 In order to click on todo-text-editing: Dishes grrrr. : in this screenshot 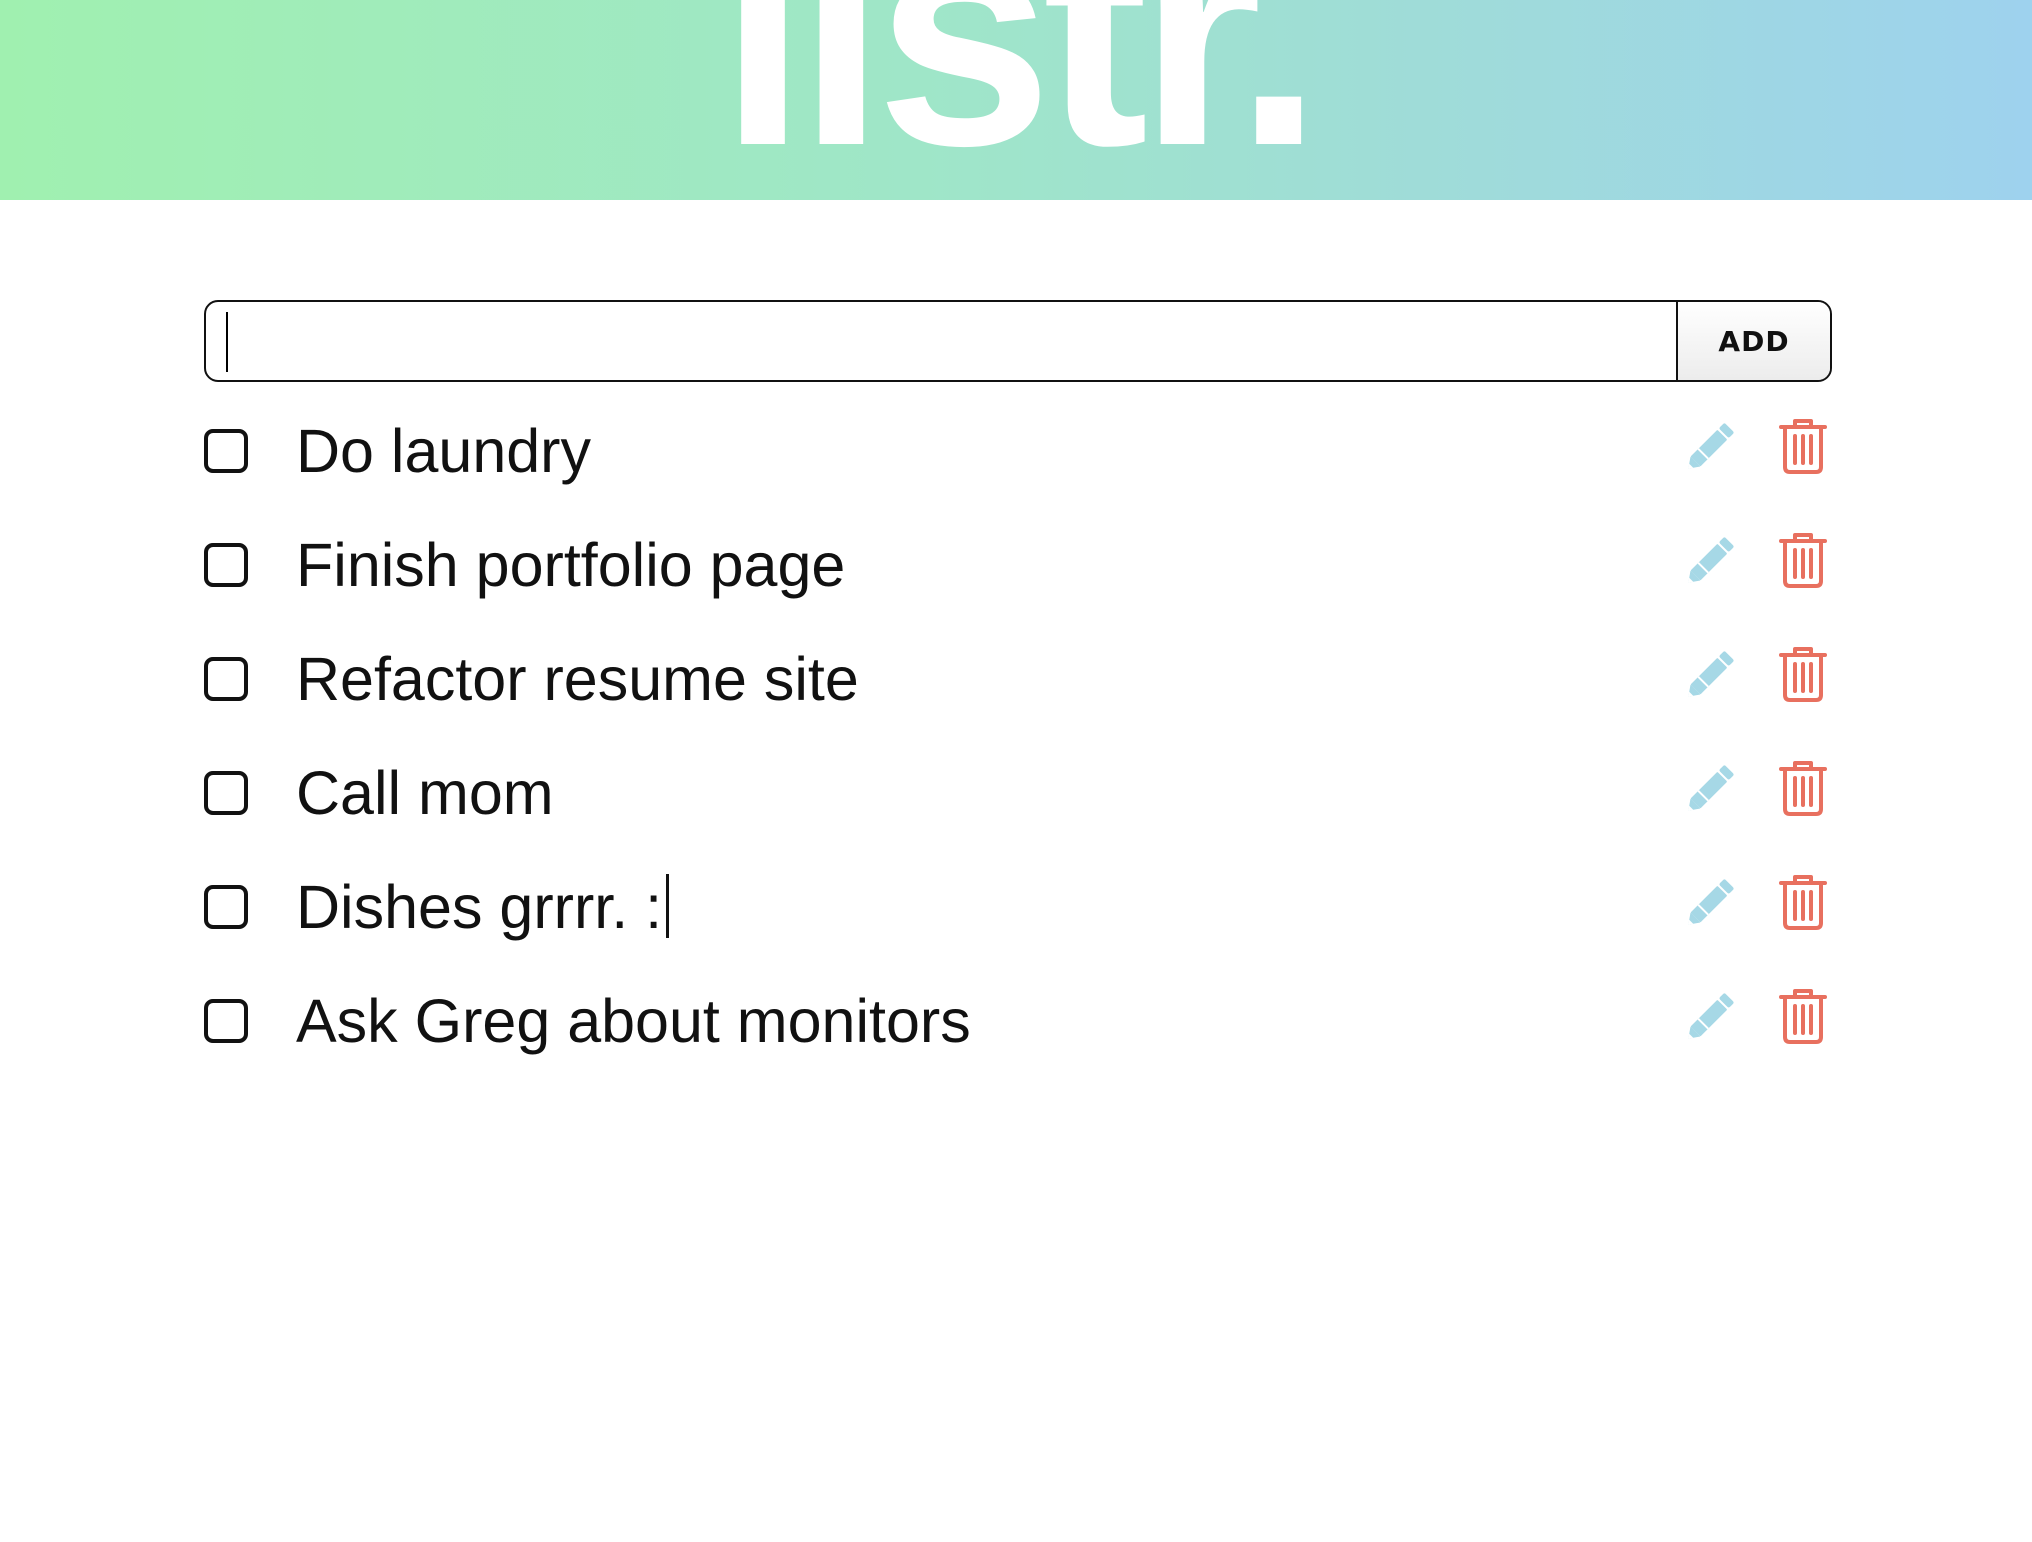, I will do `click(989, 907)`.